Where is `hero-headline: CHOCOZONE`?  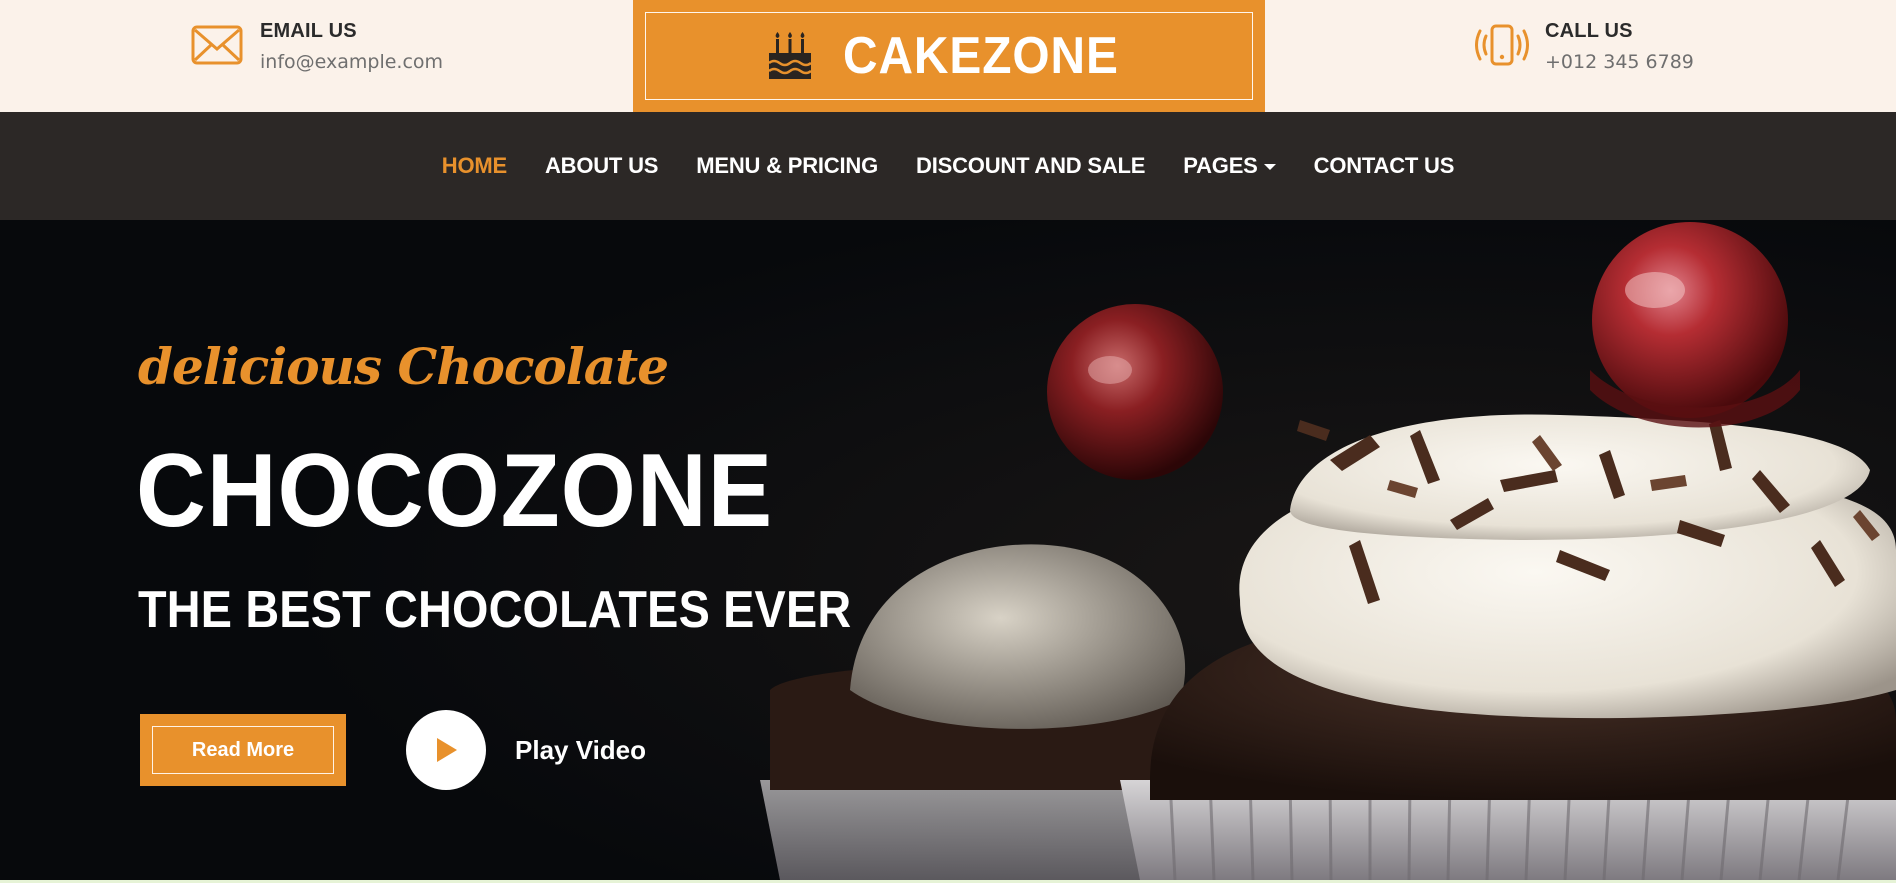 hero-headline: CHOCOZONE is located at coordinates (455, 491).